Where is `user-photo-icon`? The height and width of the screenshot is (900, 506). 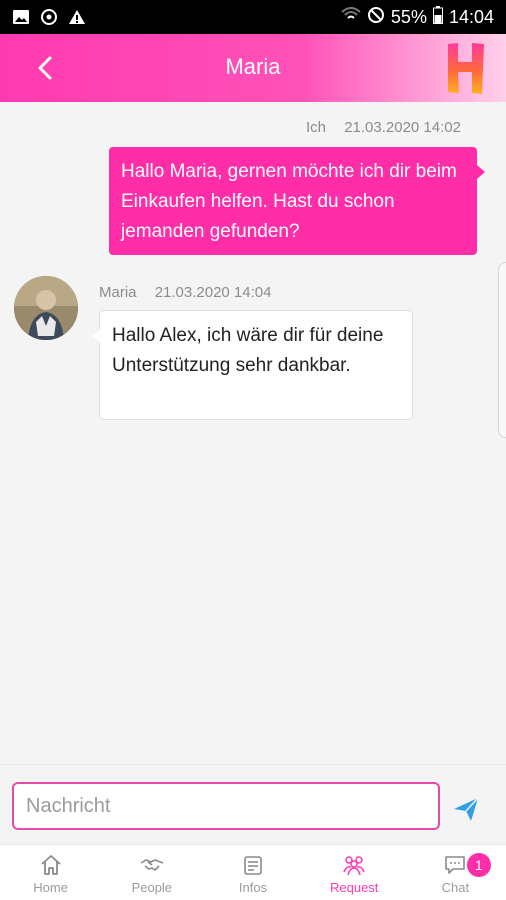 user-photo-icon is located at coordinates (46, 308).